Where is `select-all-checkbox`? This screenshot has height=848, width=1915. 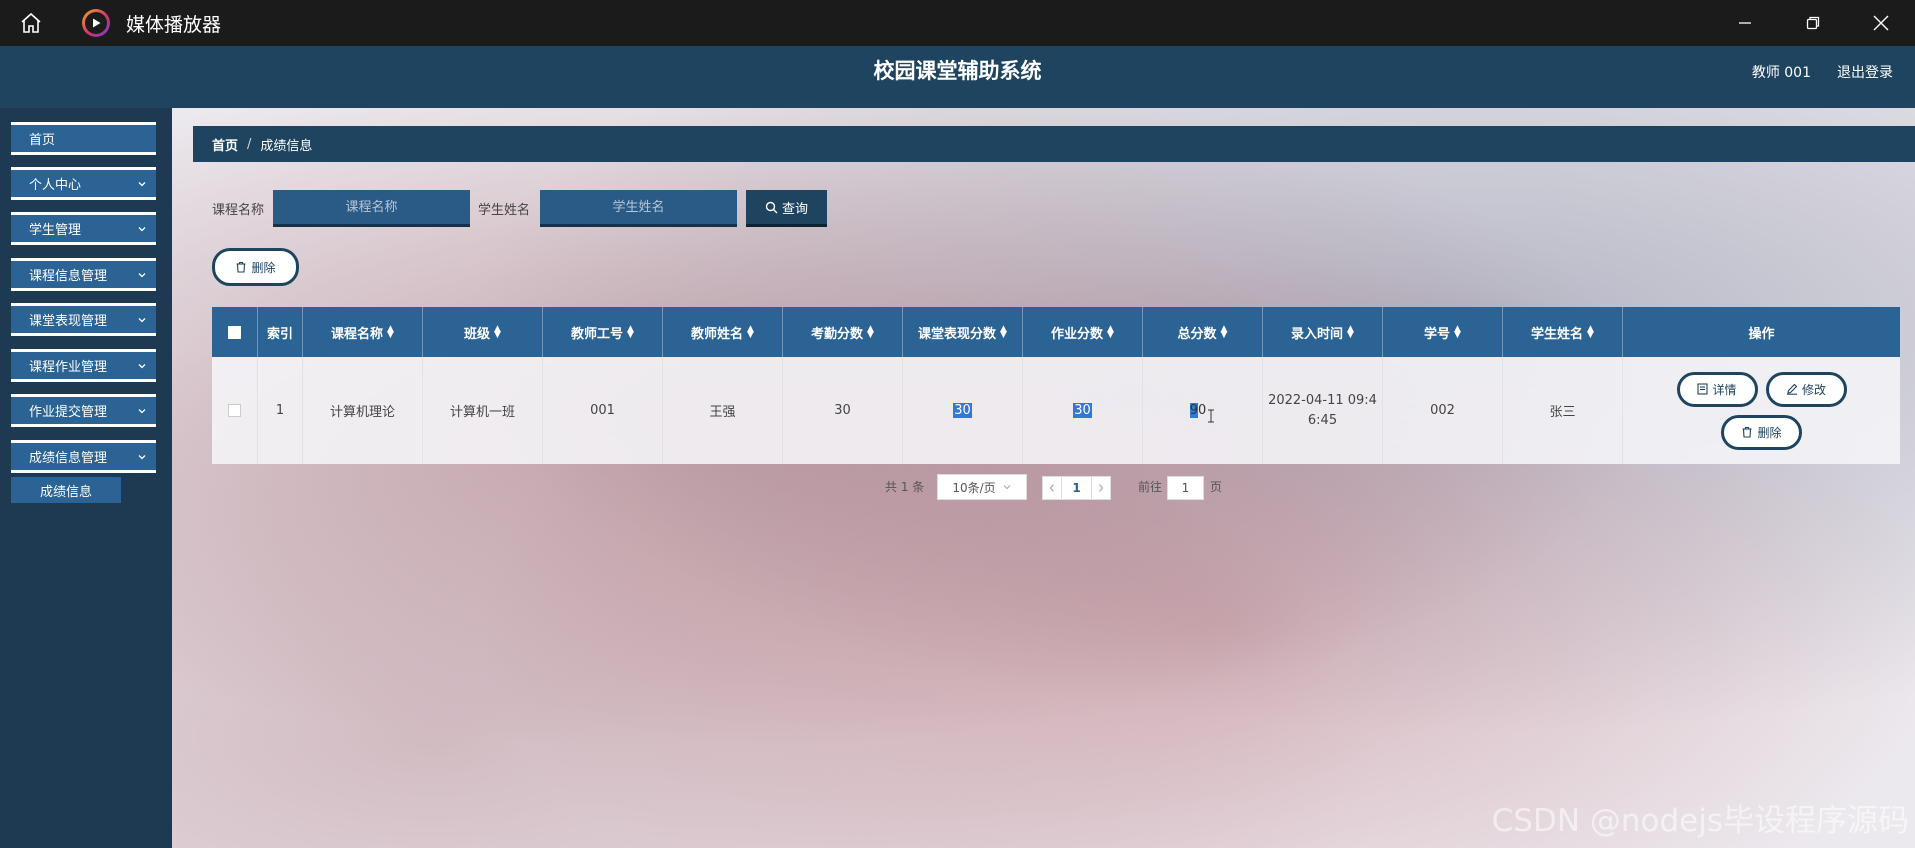
select-all-checkbox is located at coordinates (234, 332).